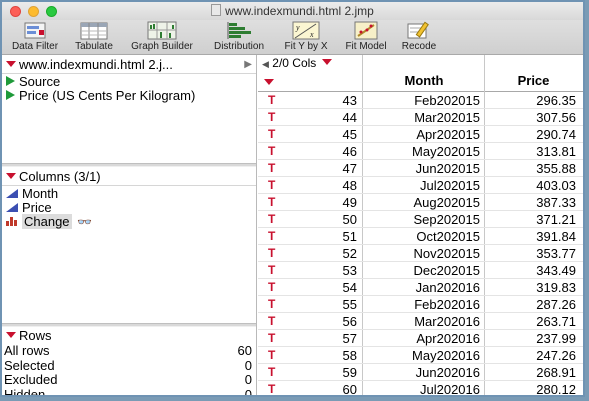 The width and height of the screenshot is (589, 401). I want to click on cell-month: Aug202015, so click(422, 202).